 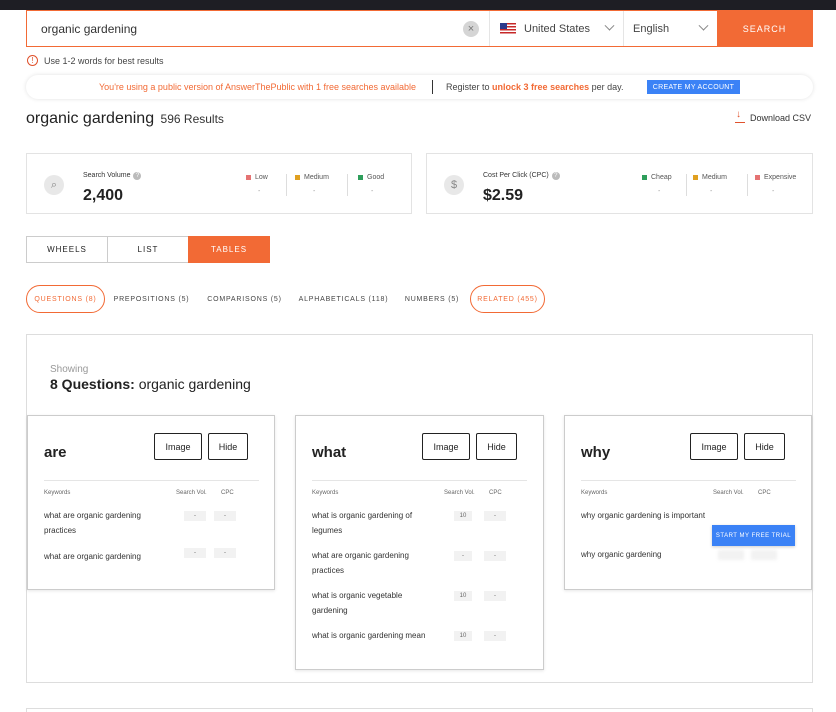 What do you see at coordinates (643, 554) in the screenshot?
I see `keyword-text: why organic gardening` at bounding box center [643, 554].